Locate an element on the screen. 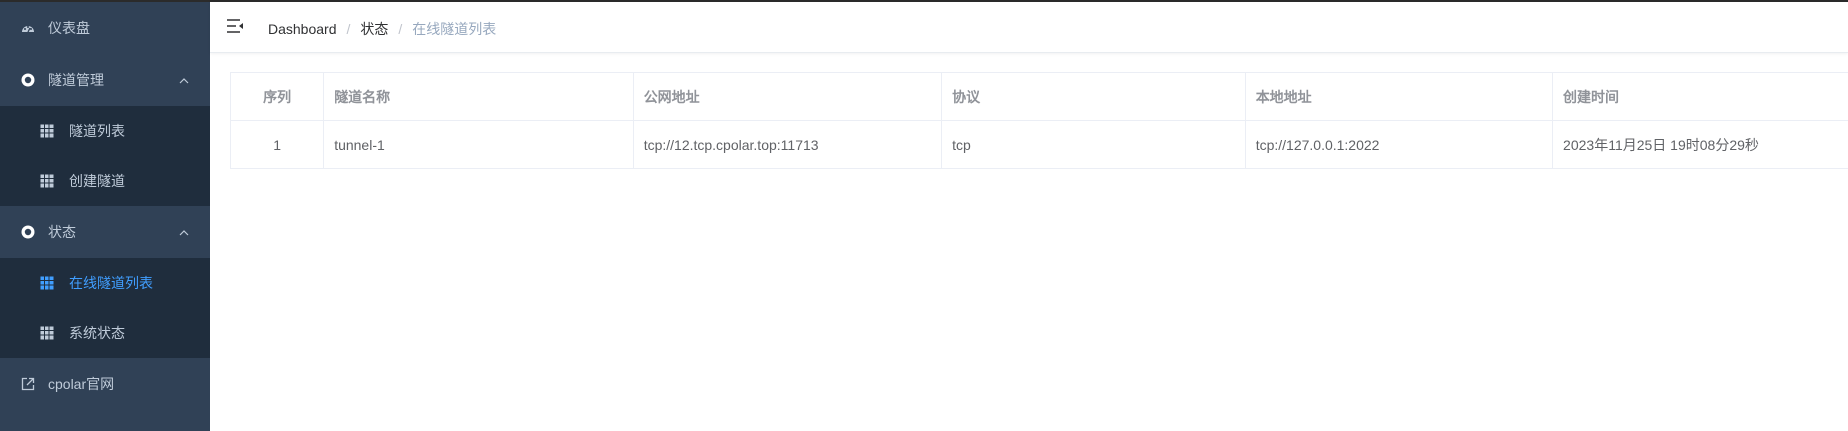  column-header-public-address: 公网地址 is located at coordinates (787, 96).